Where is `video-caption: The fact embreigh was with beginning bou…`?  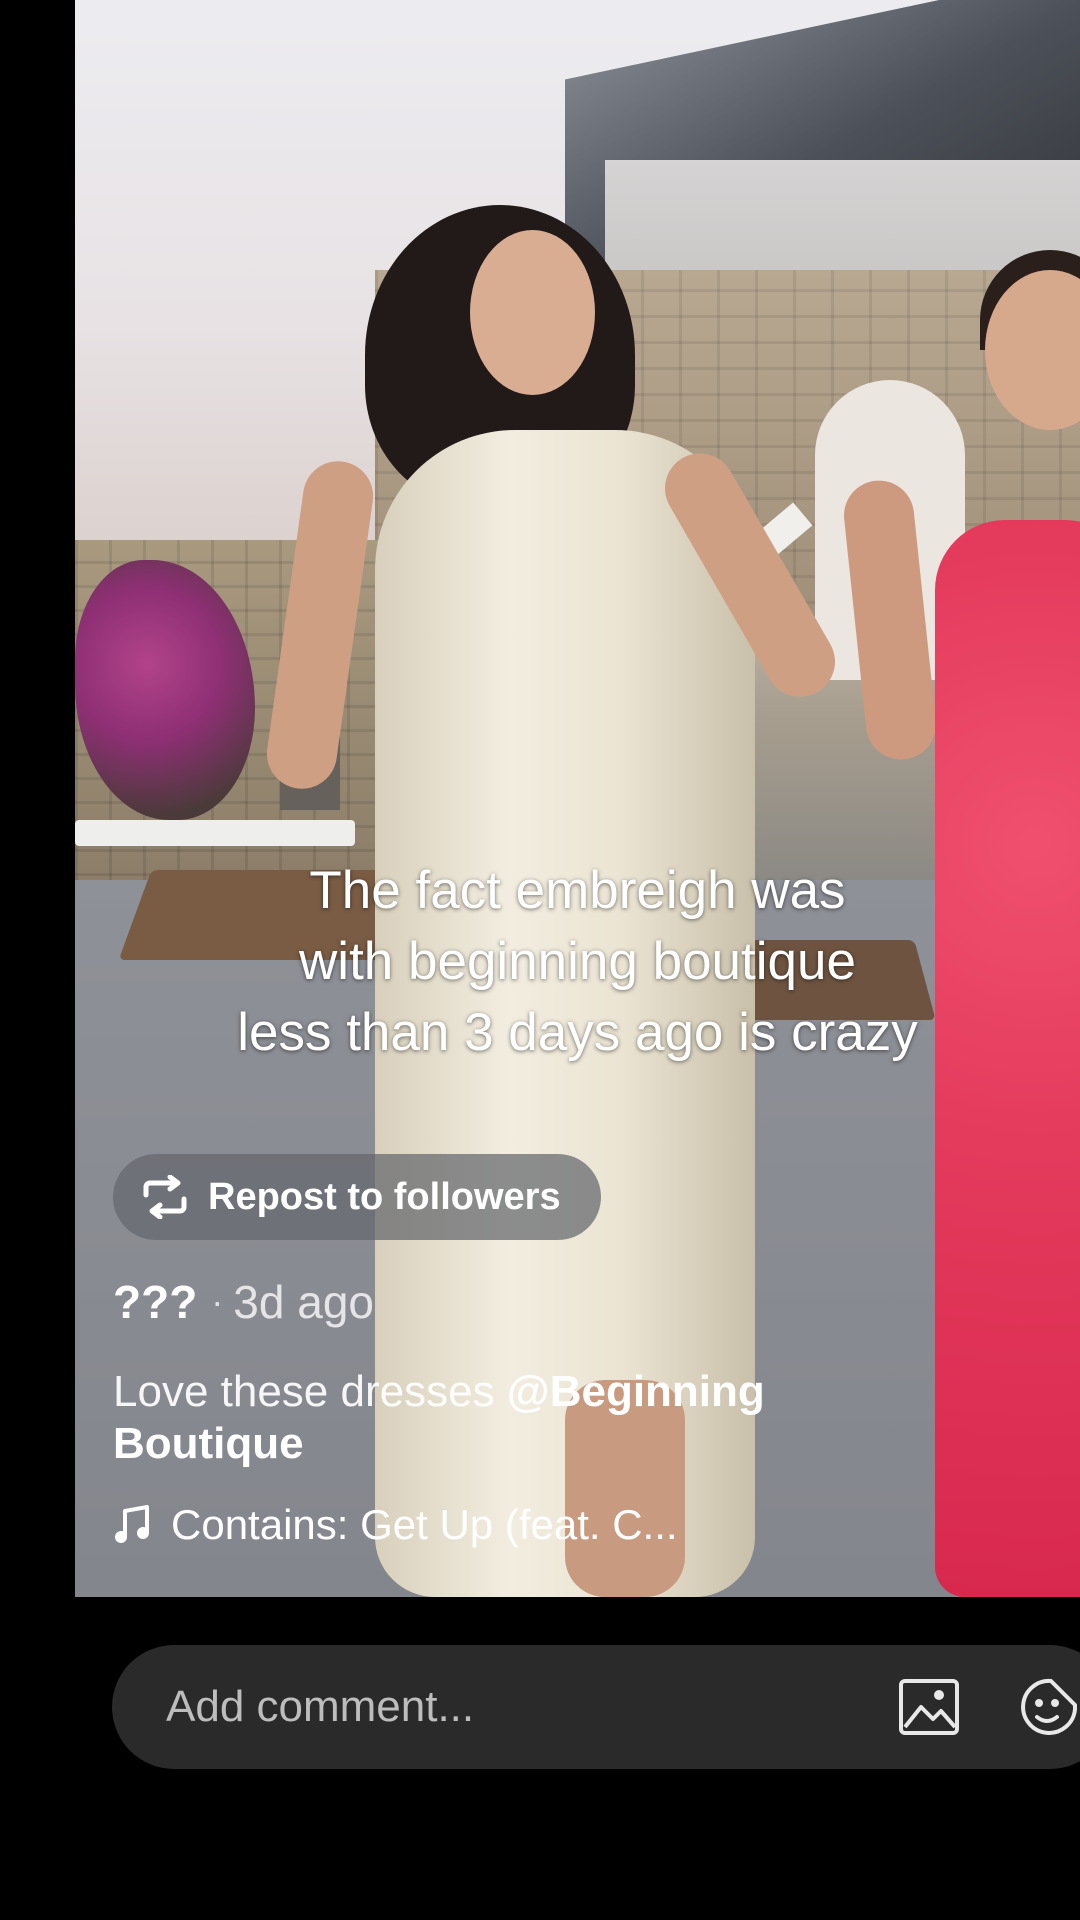 video-caption: The fact embreigh was with beginning bou… is located at coordinates (577, 961).